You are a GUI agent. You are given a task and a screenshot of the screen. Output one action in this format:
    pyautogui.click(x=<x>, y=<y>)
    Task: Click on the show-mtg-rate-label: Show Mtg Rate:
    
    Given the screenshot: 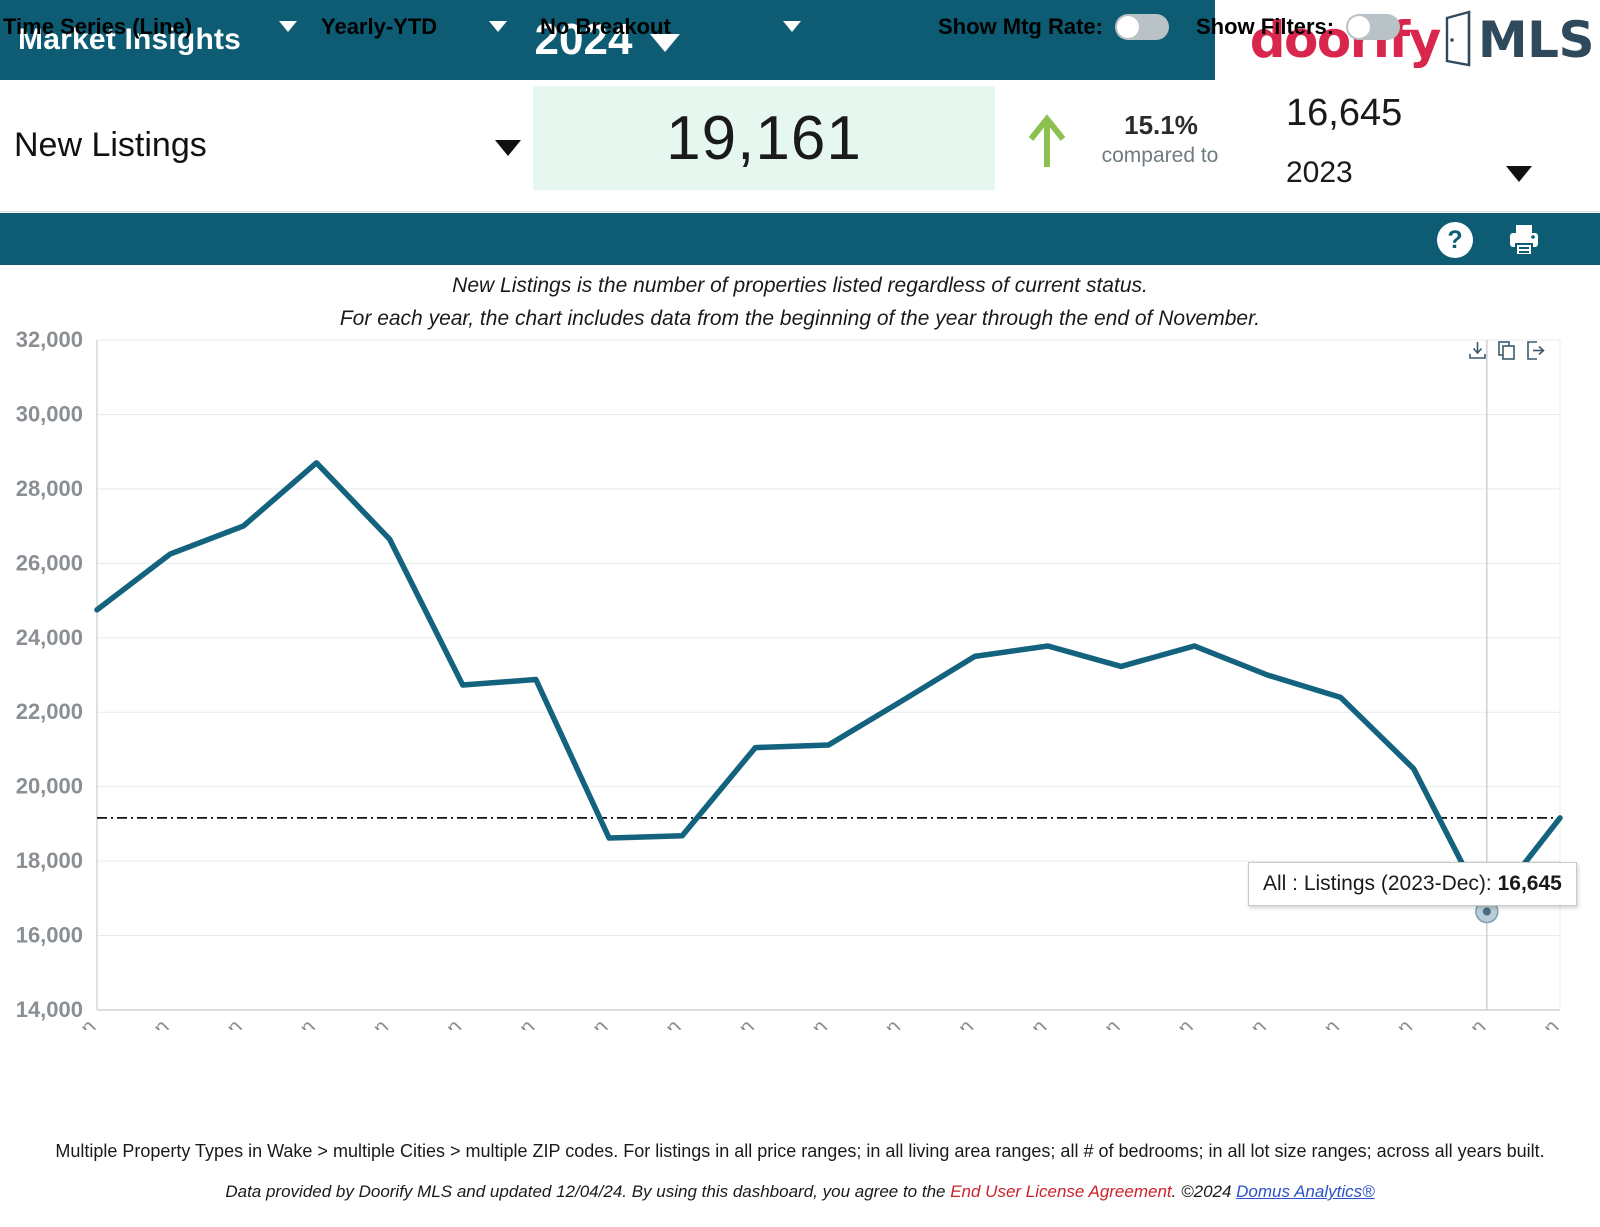 What is the action you would take?
    pyautogui.click(x=1020, y=26)
    